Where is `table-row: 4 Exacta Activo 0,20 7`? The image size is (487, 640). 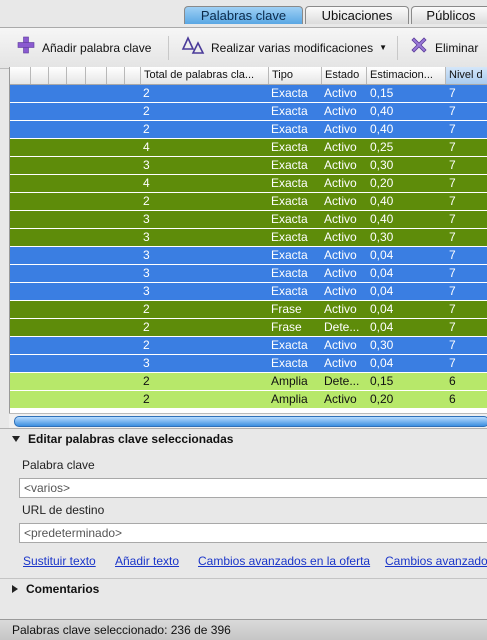
table-row: 4 Exacta Activo 0,20 7 is located at coordinates (248, 184).